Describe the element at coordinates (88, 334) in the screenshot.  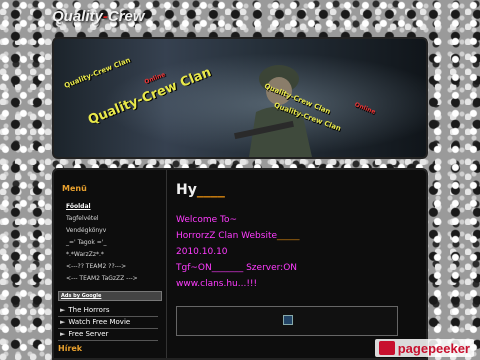
I see `ad-link-label: Free Server` at that location.